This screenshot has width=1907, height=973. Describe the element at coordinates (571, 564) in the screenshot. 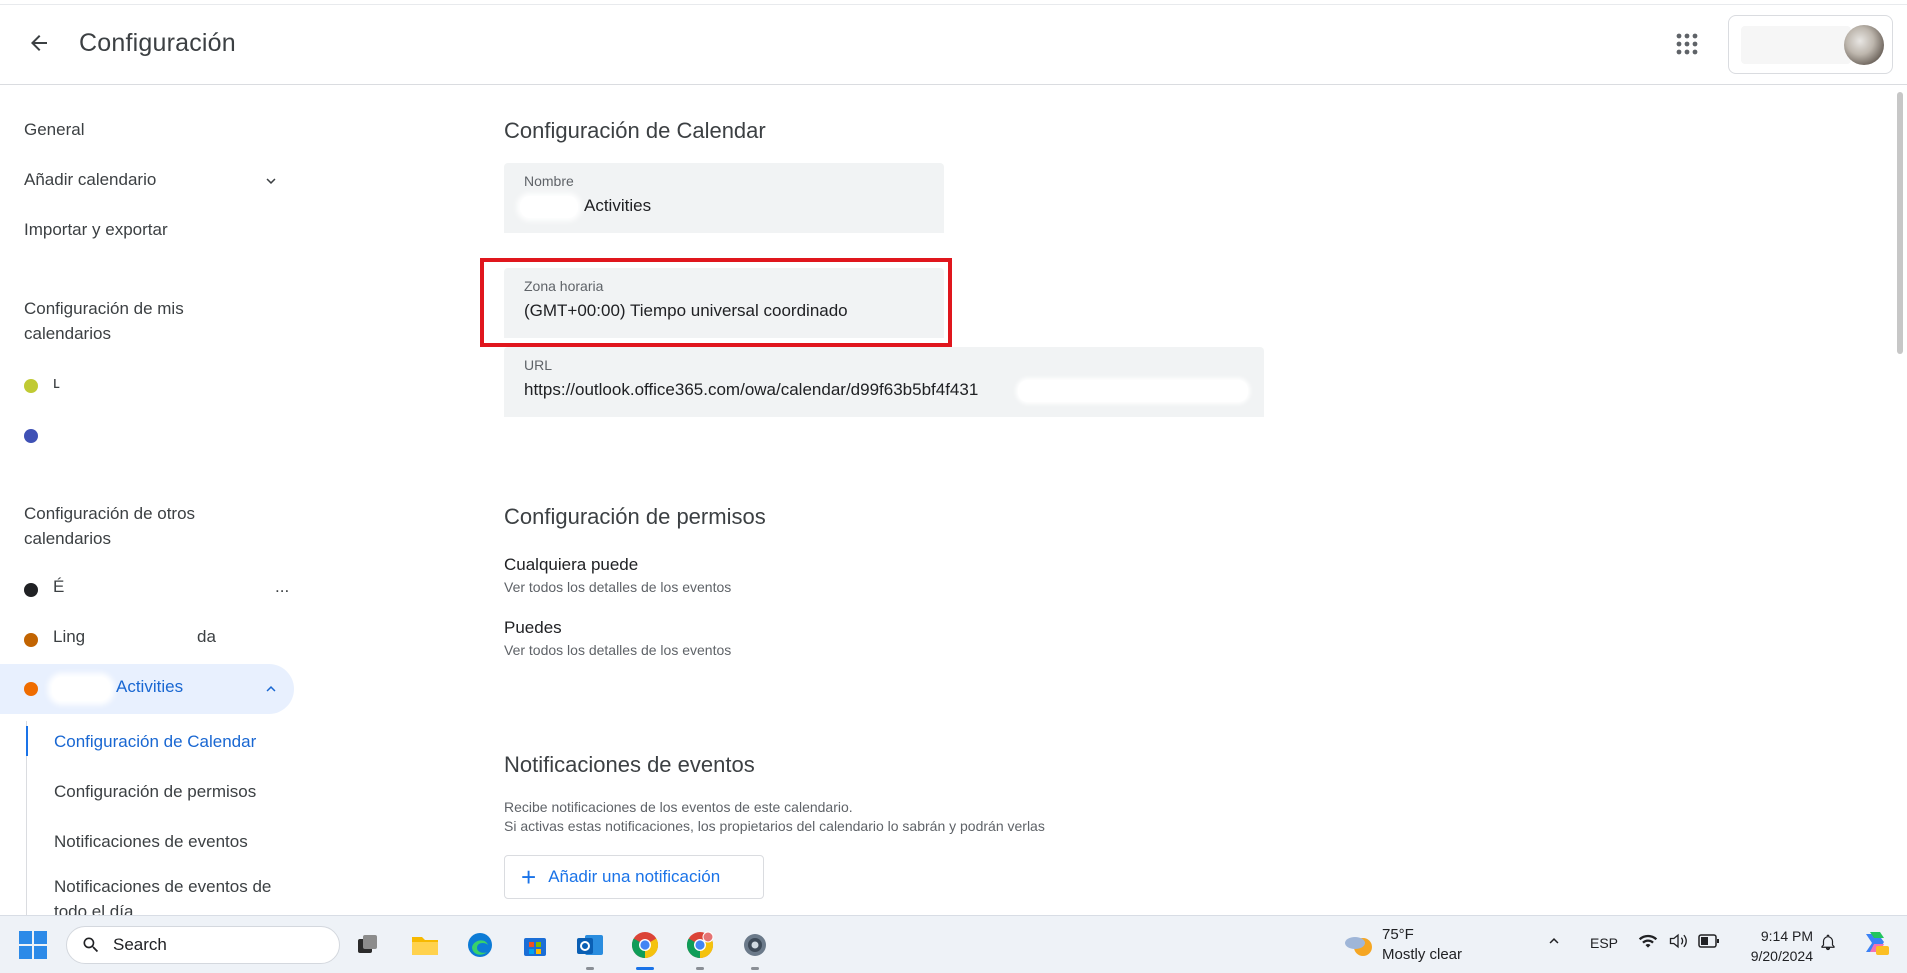

I see `permission-title: Cualquiera puede` at that location.